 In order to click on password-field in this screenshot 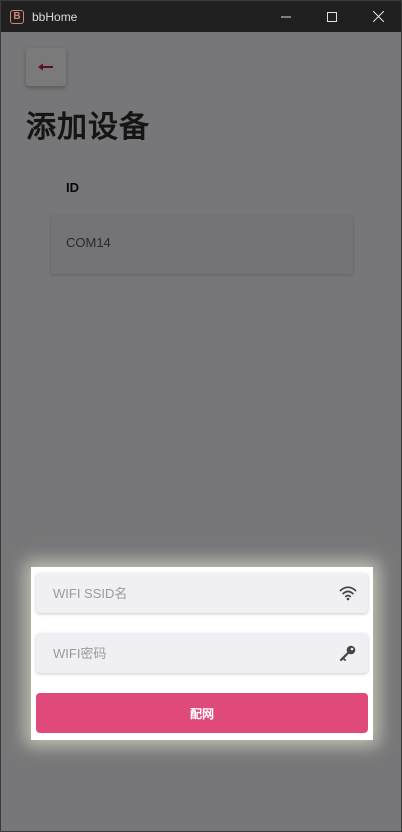, I will do `click(202, 653)`.